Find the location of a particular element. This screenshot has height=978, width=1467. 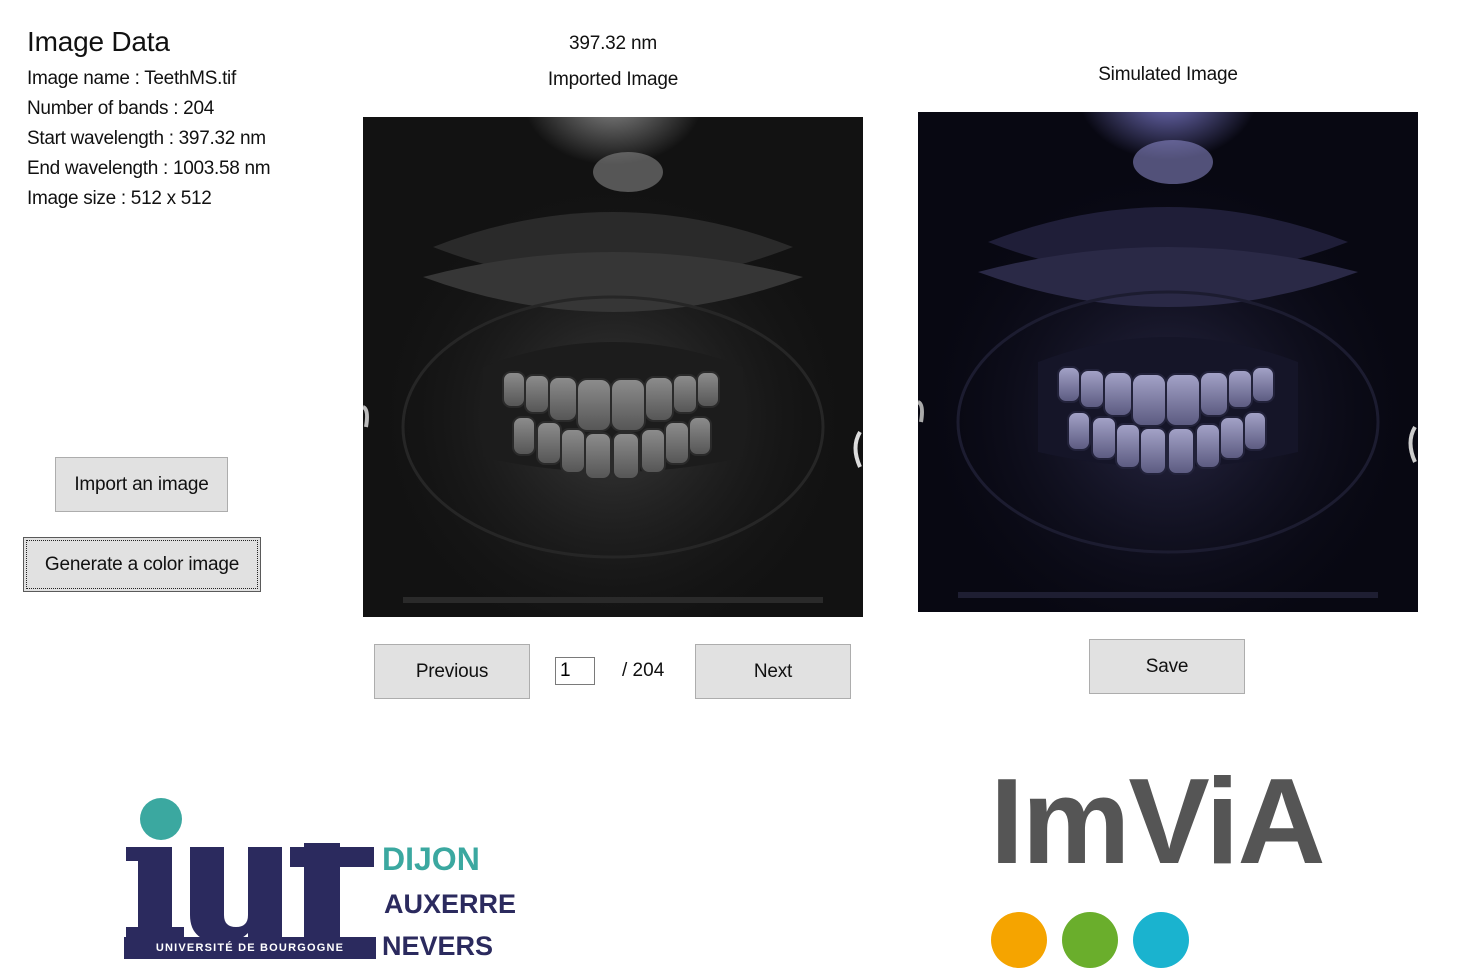

iut-city-nevers: NEVERS is located at coordinates (438, 946).